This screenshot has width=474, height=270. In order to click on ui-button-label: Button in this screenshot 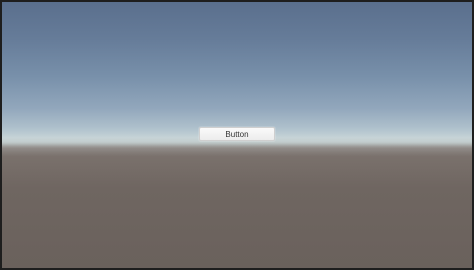, I will do `click(237, 134)`.